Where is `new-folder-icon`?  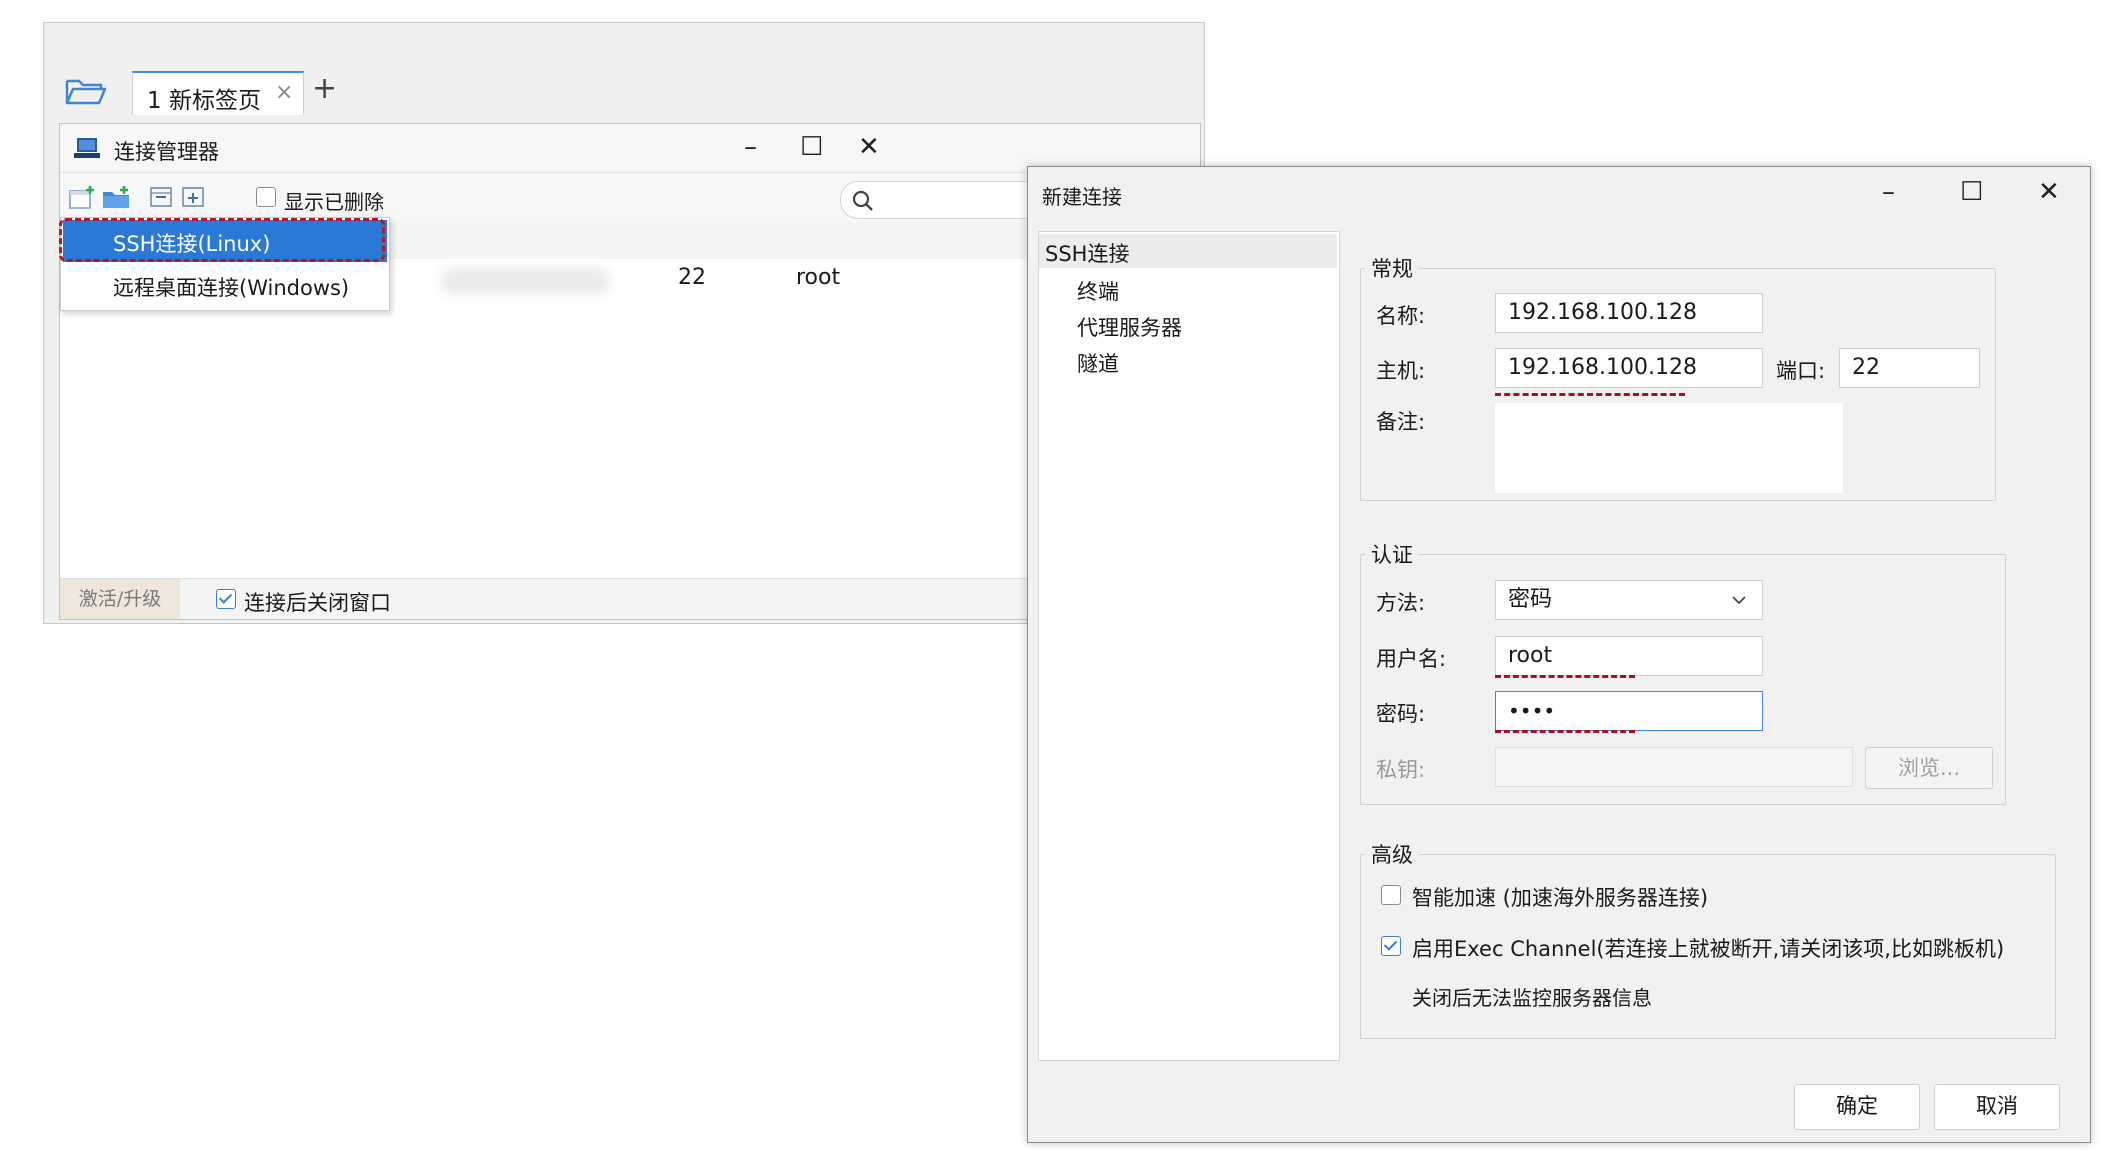
new-folder-icon is located at coordinates (117, 198).